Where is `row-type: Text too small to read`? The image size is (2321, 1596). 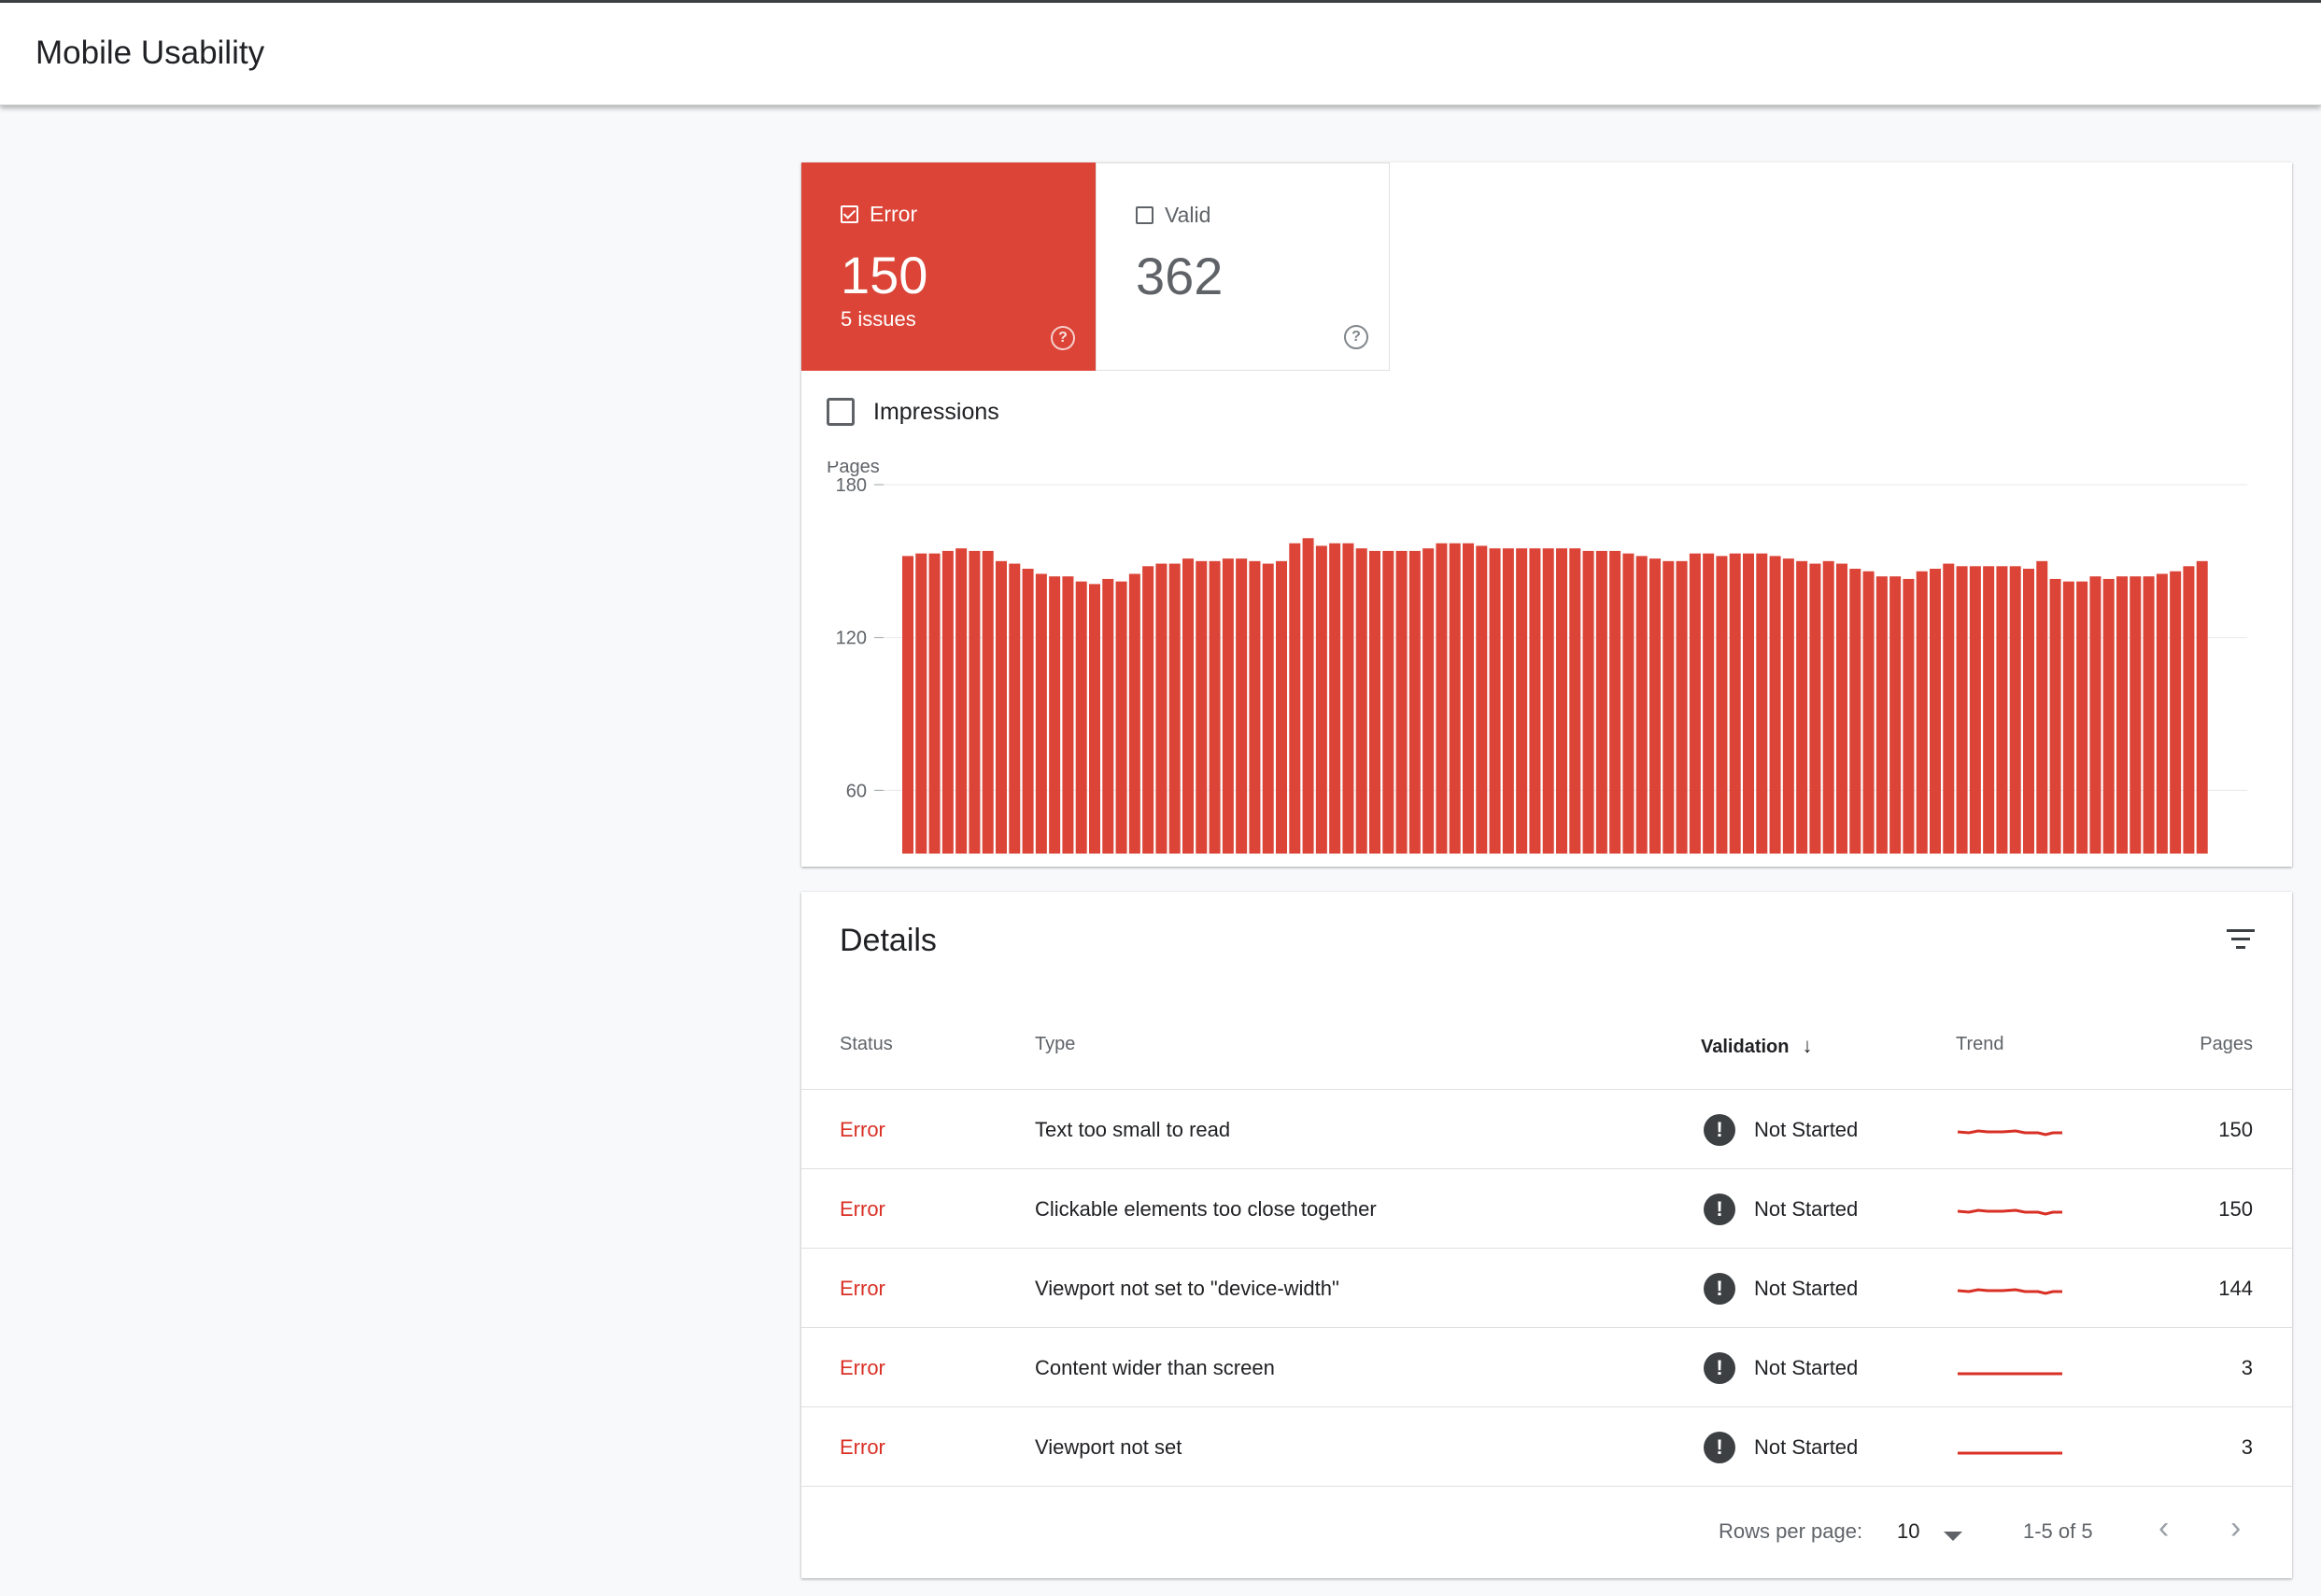 row-type: Text too small to read is located at coordinates (1133, 1129).